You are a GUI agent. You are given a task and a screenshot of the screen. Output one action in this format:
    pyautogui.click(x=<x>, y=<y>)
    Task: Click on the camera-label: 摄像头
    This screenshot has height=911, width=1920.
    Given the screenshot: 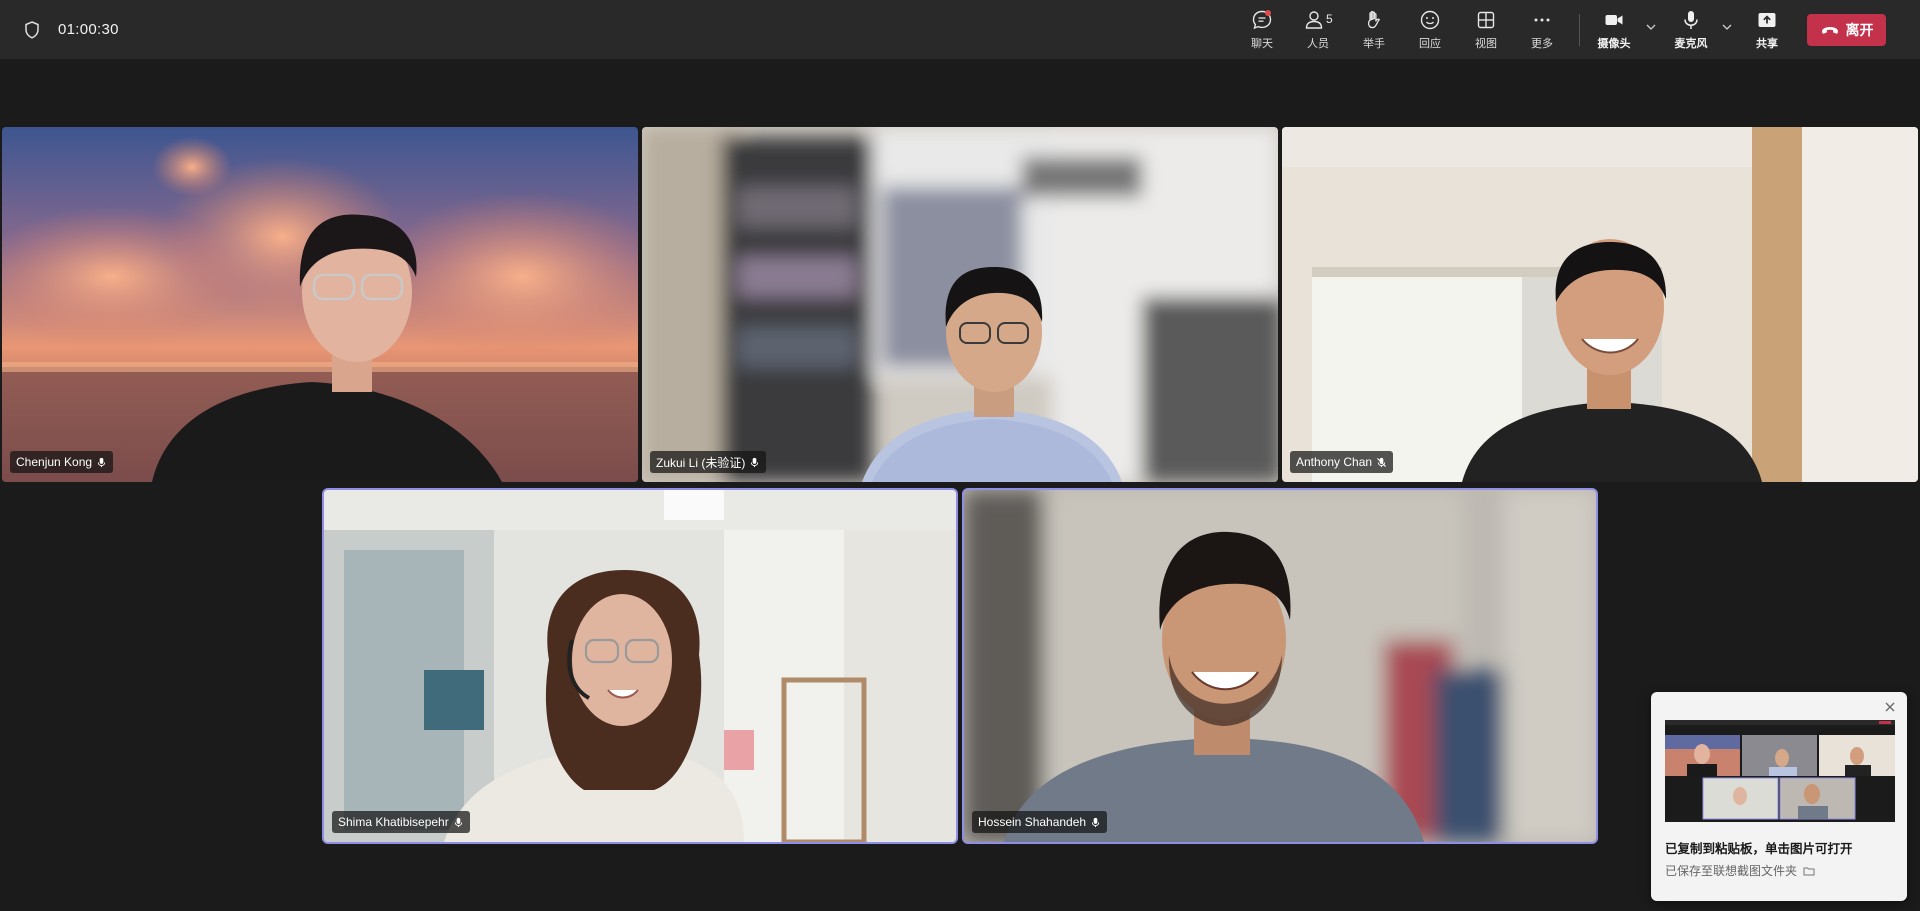 What is the action you would take?
    pyautogui.click(x=1614, y=44)
    